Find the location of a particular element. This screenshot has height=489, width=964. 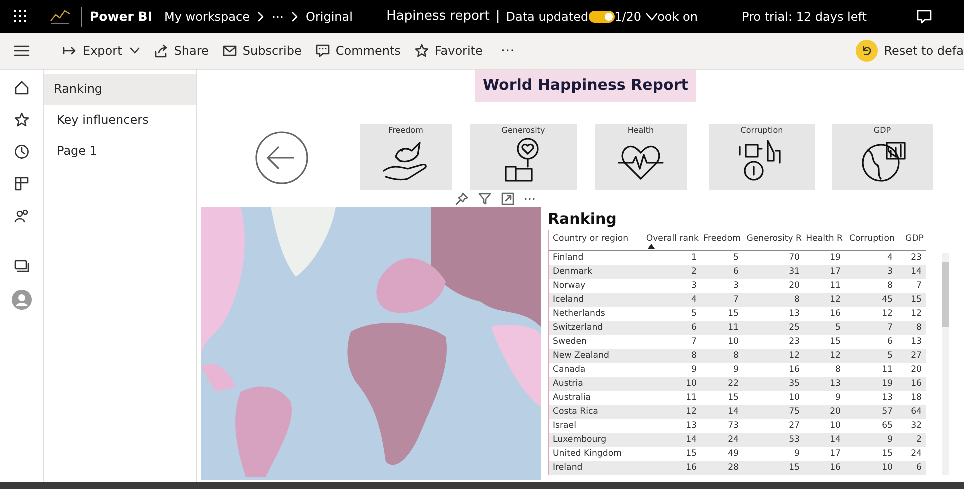

table-cell-text: 7 is located at coordinates (919, 286).